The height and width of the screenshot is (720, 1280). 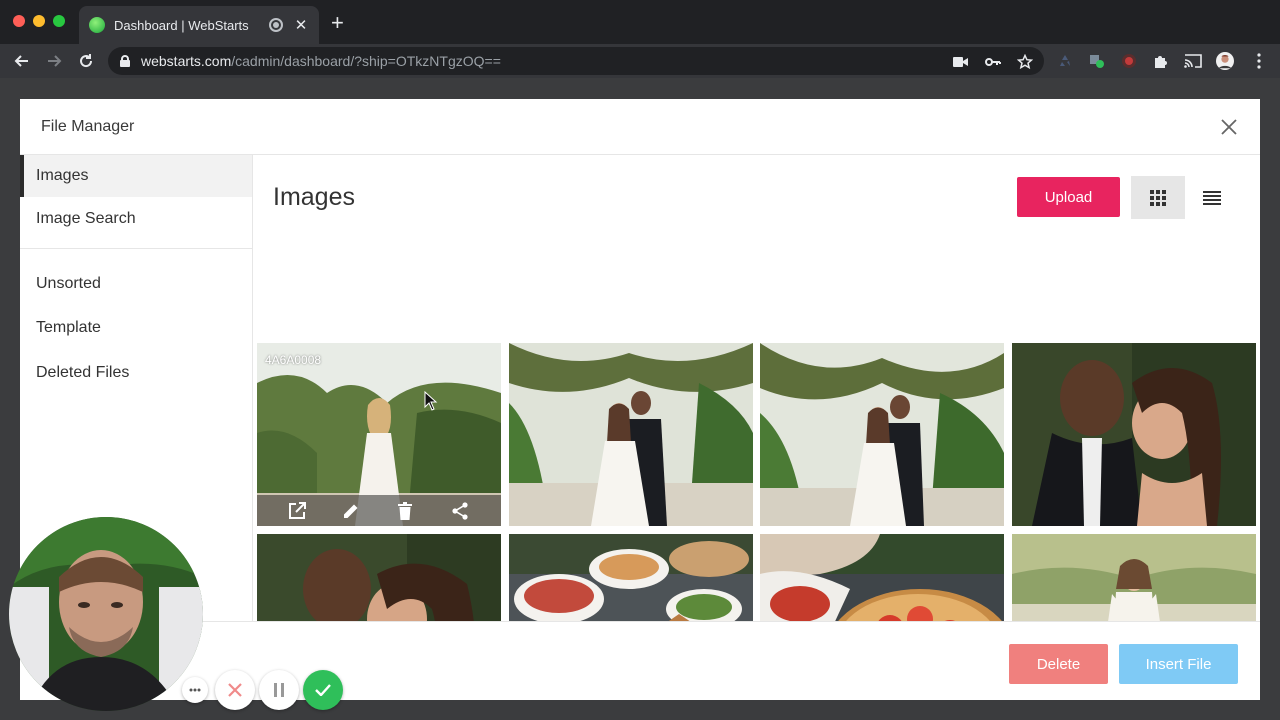 I want to click on image-filename: 4A6A0008, so click(x=293, y=360).